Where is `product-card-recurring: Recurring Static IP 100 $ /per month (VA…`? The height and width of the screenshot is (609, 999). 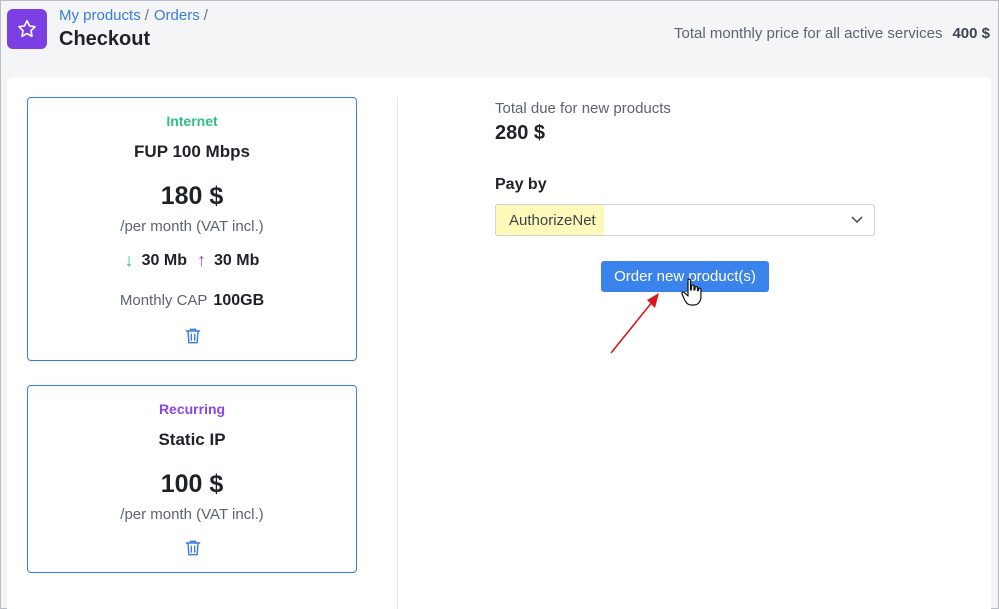
product-card-recurring: Recurring Static IP 100 $ /per month (VA… is located at coordinates (192, 479).